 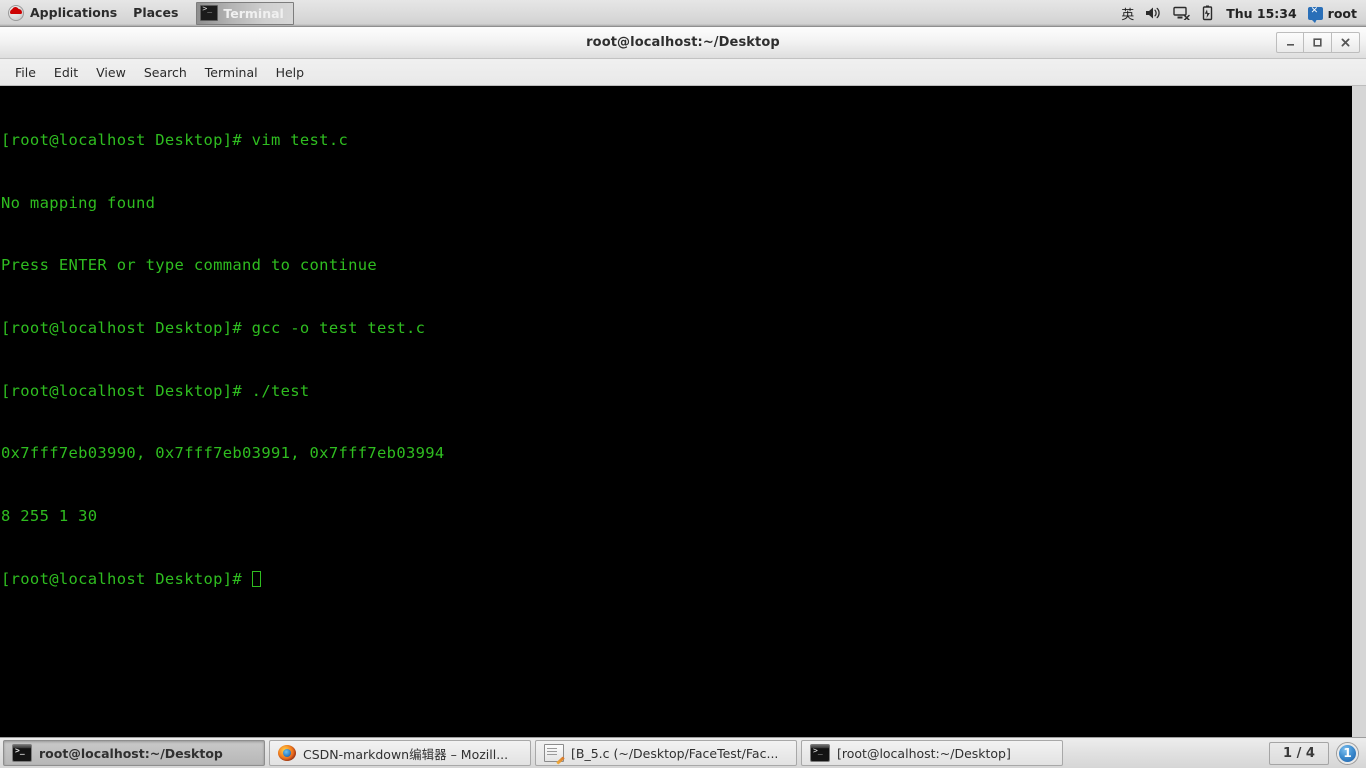 I want to click on user-menu-label: root, so click(x=1342, y=13).